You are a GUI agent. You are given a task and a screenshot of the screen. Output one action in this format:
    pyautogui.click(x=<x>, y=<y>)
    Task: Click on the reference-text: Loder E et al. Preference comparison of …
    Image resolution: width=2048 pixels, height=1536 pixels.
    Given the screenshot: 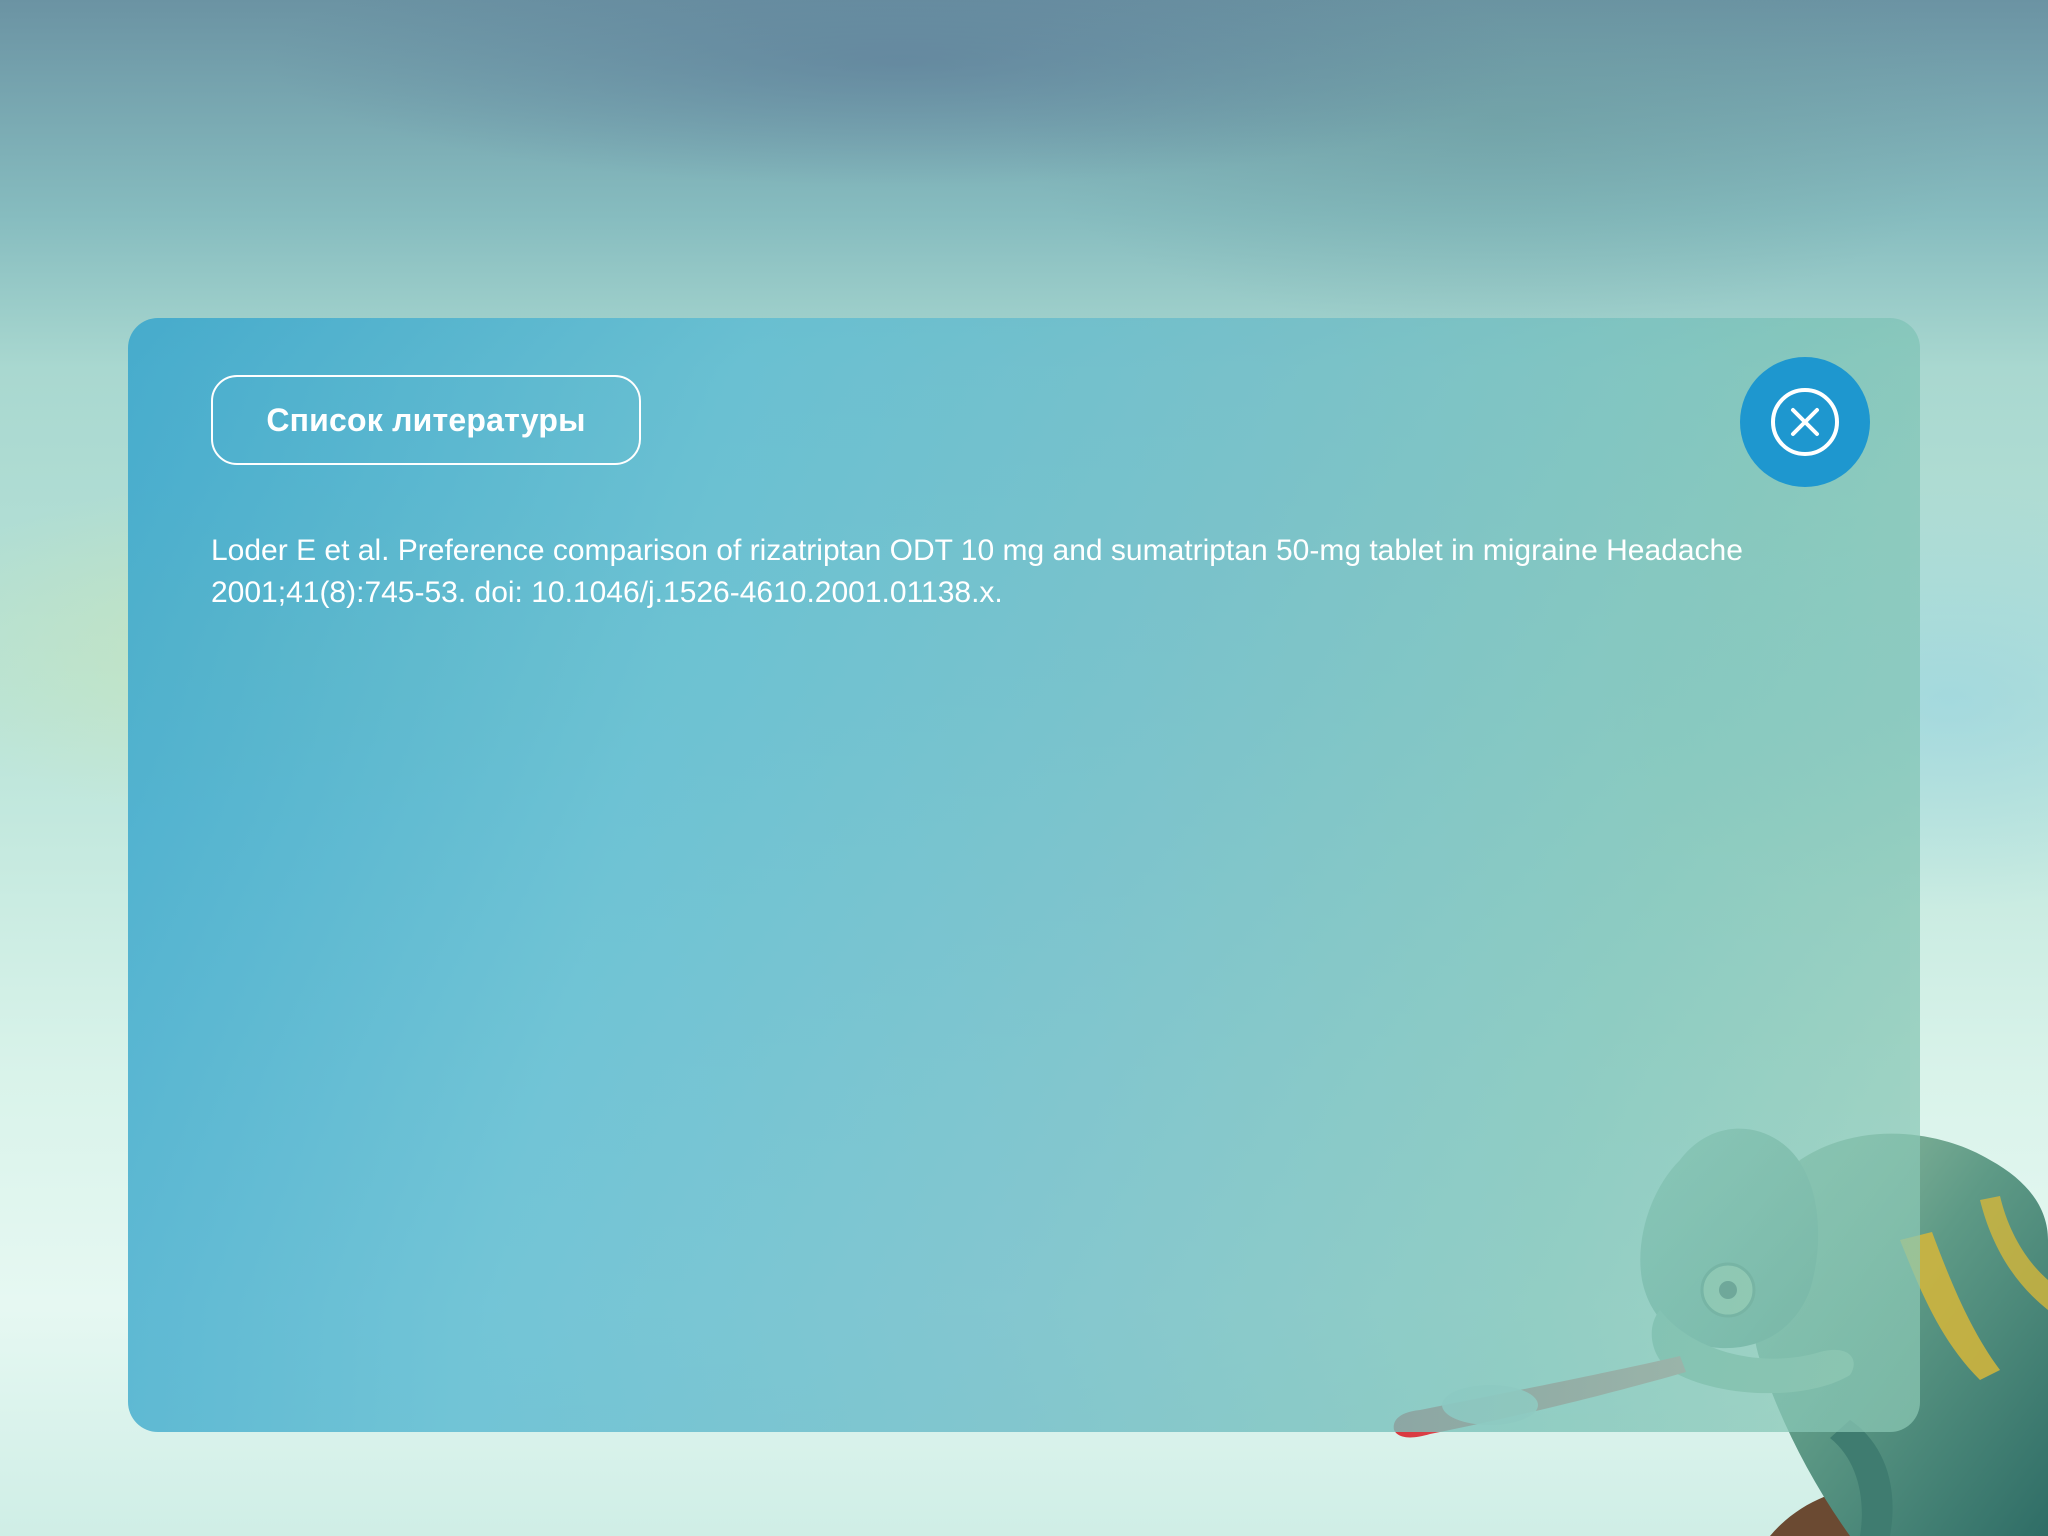 What is the action you would take?
    pyautogui.click(x=977, y=571)
    